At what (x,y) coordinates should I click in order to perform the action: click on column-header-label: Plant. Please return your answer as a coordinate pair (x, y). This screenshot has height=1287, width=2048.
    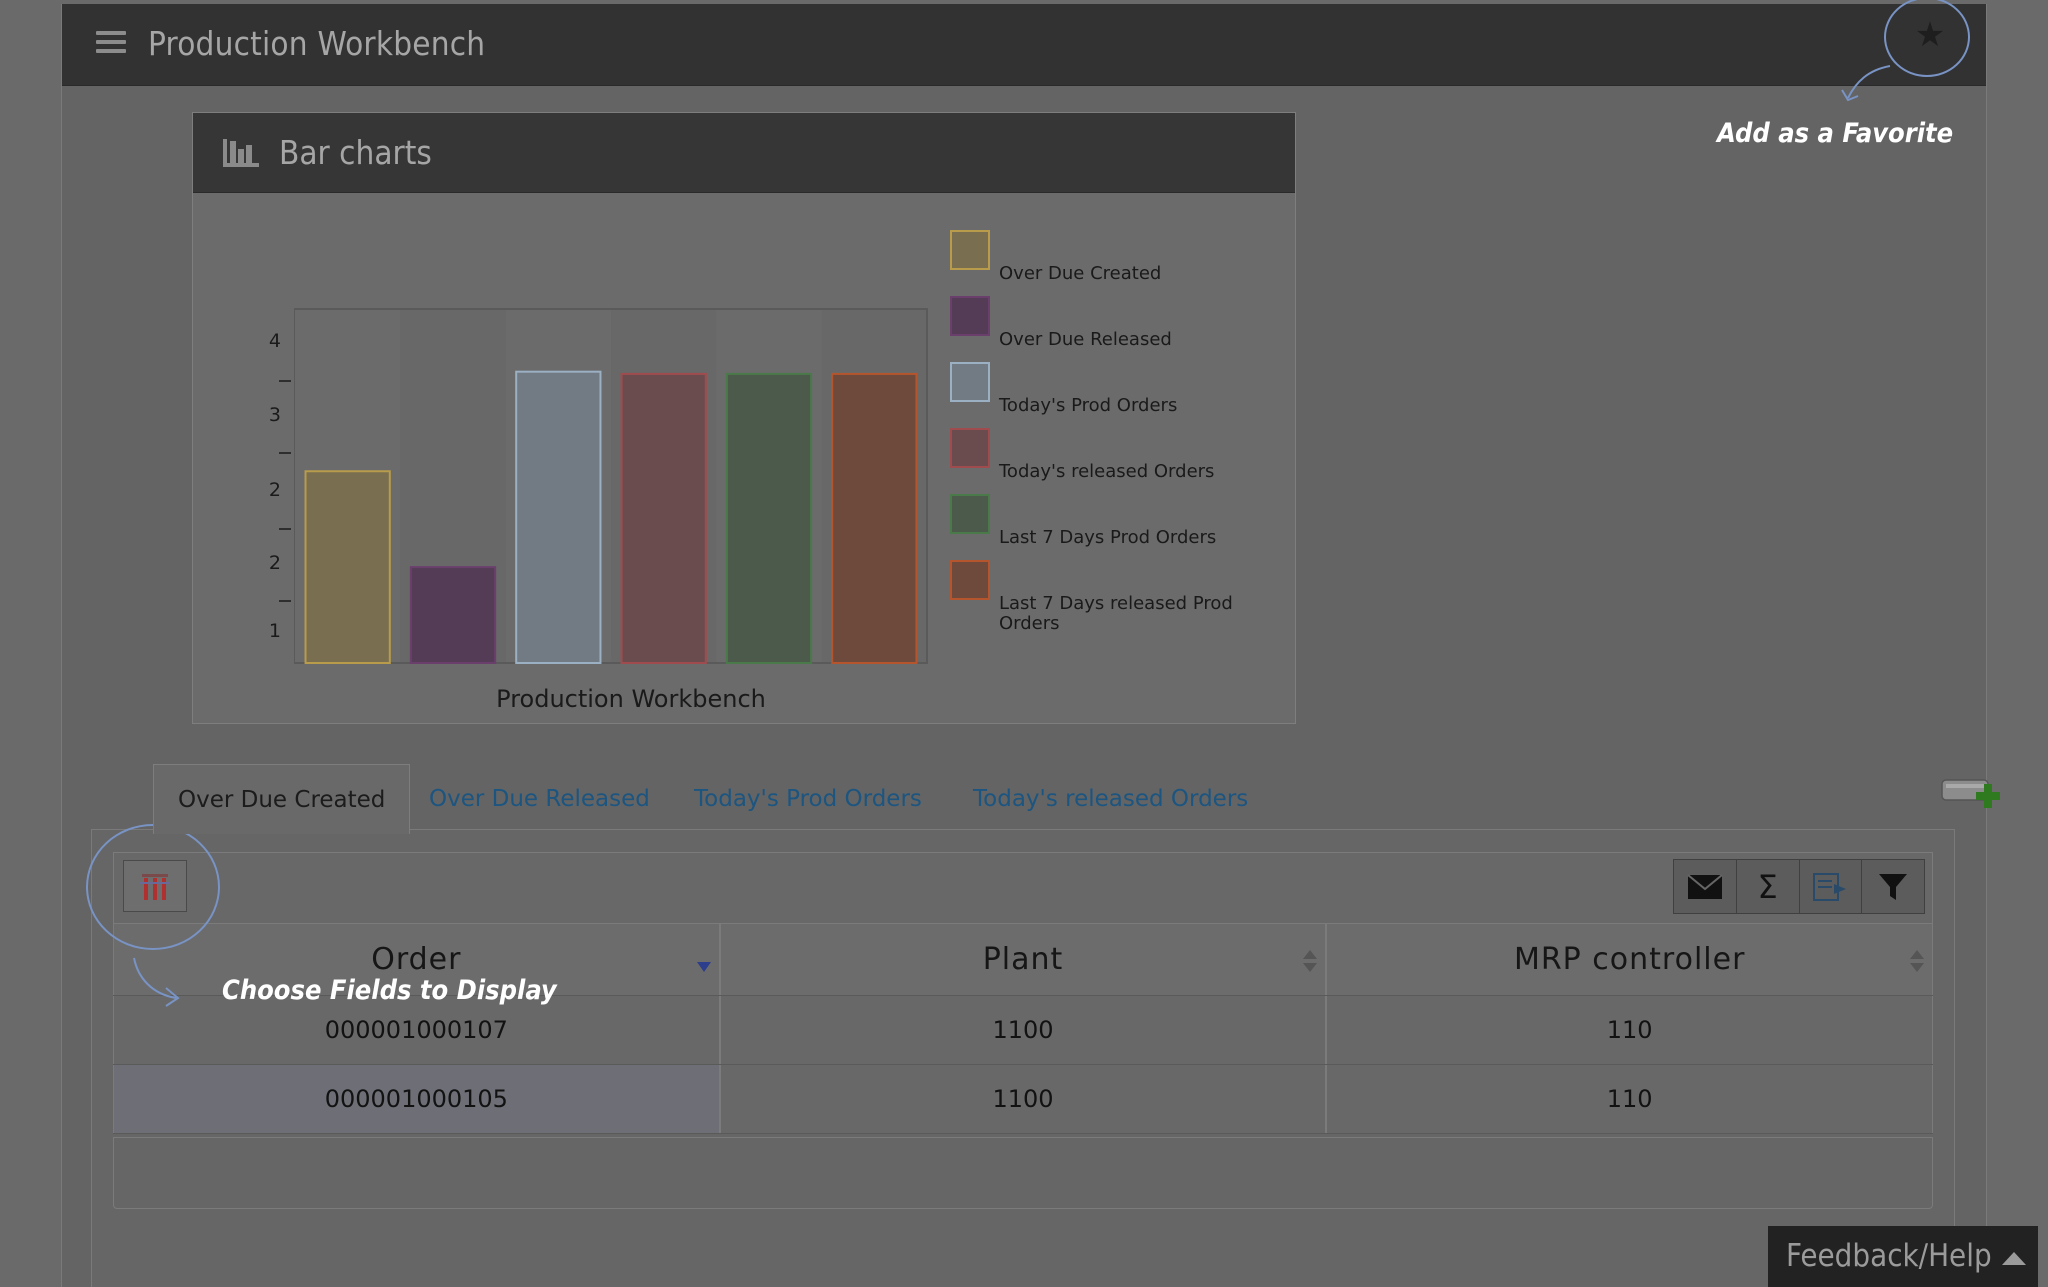
    Looking at the image, I should click on (1023, 959).